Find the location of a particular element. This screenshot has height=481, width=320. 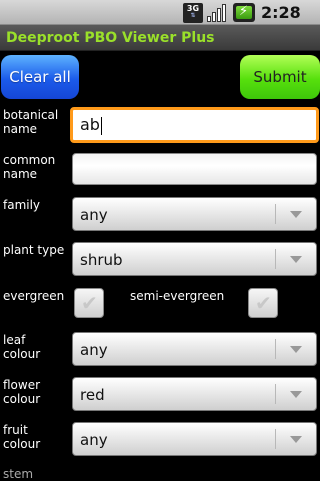

text-caret is located at coordinates (101, 125).